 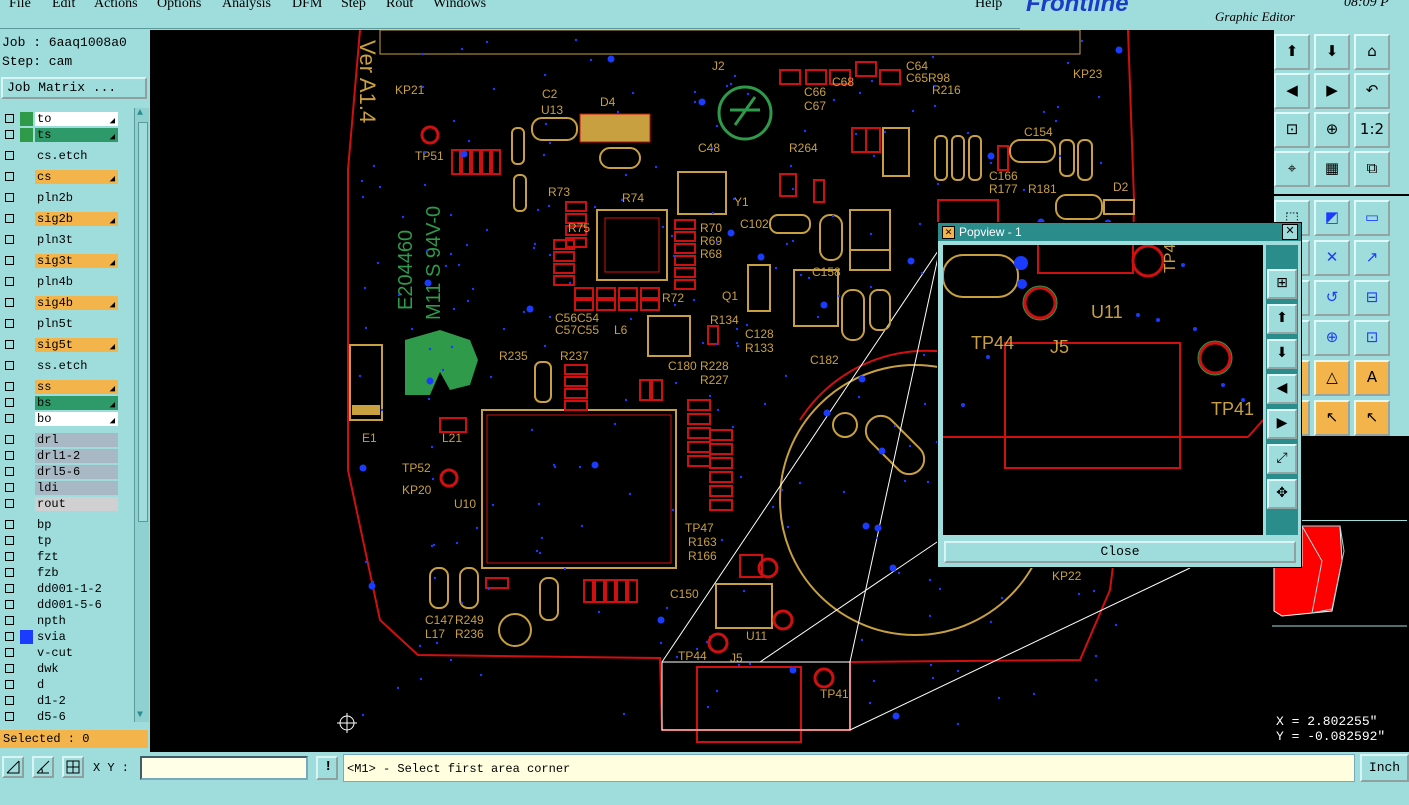 What do you see at coordinates (1332, 418) in the screenshot?
I see `pointer-select-icon: ↖` at bounding box center [1332, 418].